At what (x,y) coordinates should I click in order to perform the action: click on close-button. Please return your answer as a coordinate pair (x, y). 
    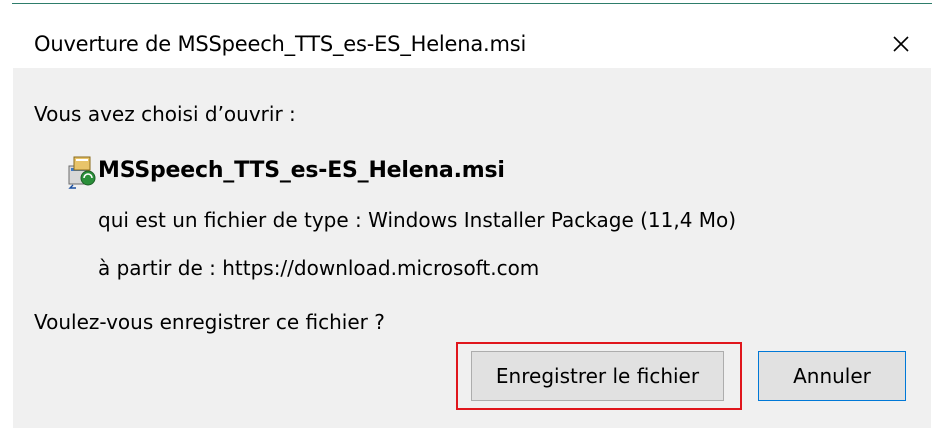
    Looking at the image, I should click on (901, 44).